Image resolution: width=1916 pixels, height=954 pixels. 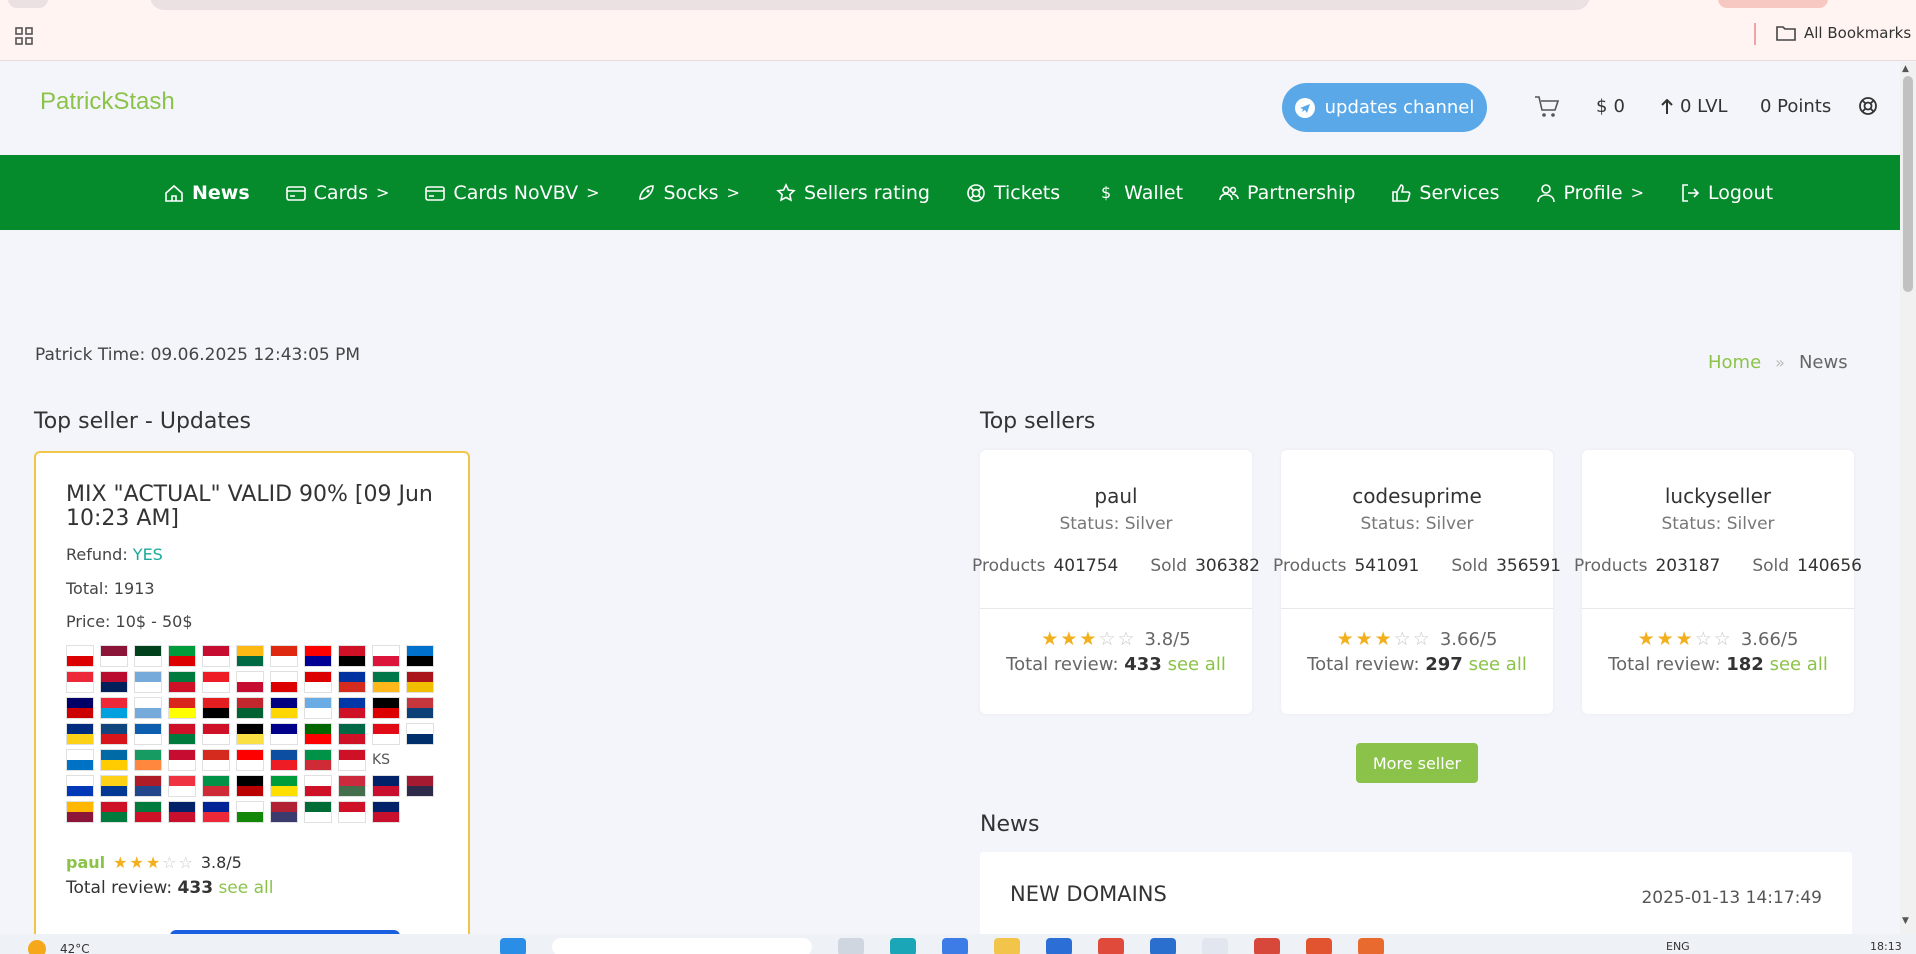 What do you see at coordinates (1718, 496) in the screenshot?
I see `seller-name: luckyseller` at bounding box center [1718, 496].